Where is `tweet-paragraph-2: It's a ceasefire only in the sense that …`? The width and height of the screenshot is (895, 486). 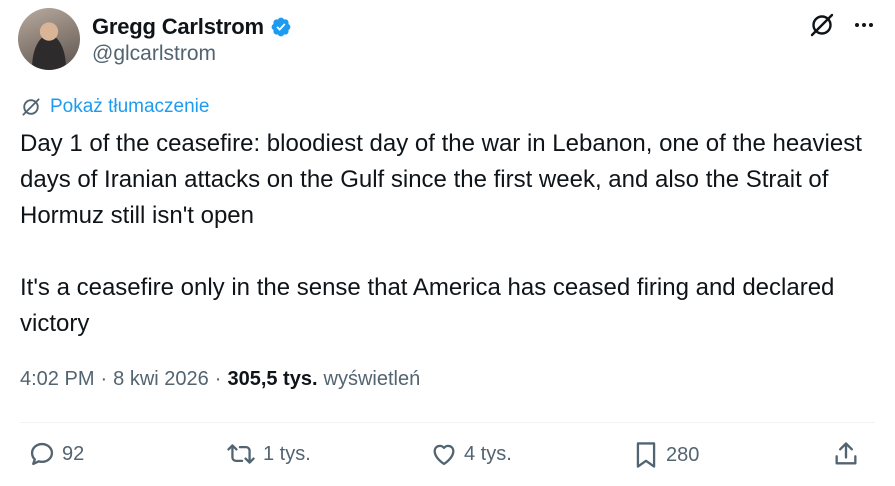 tweet-paragraph-2: It's a ceasefire only in the sense that … is located at coordinates (427, 305).